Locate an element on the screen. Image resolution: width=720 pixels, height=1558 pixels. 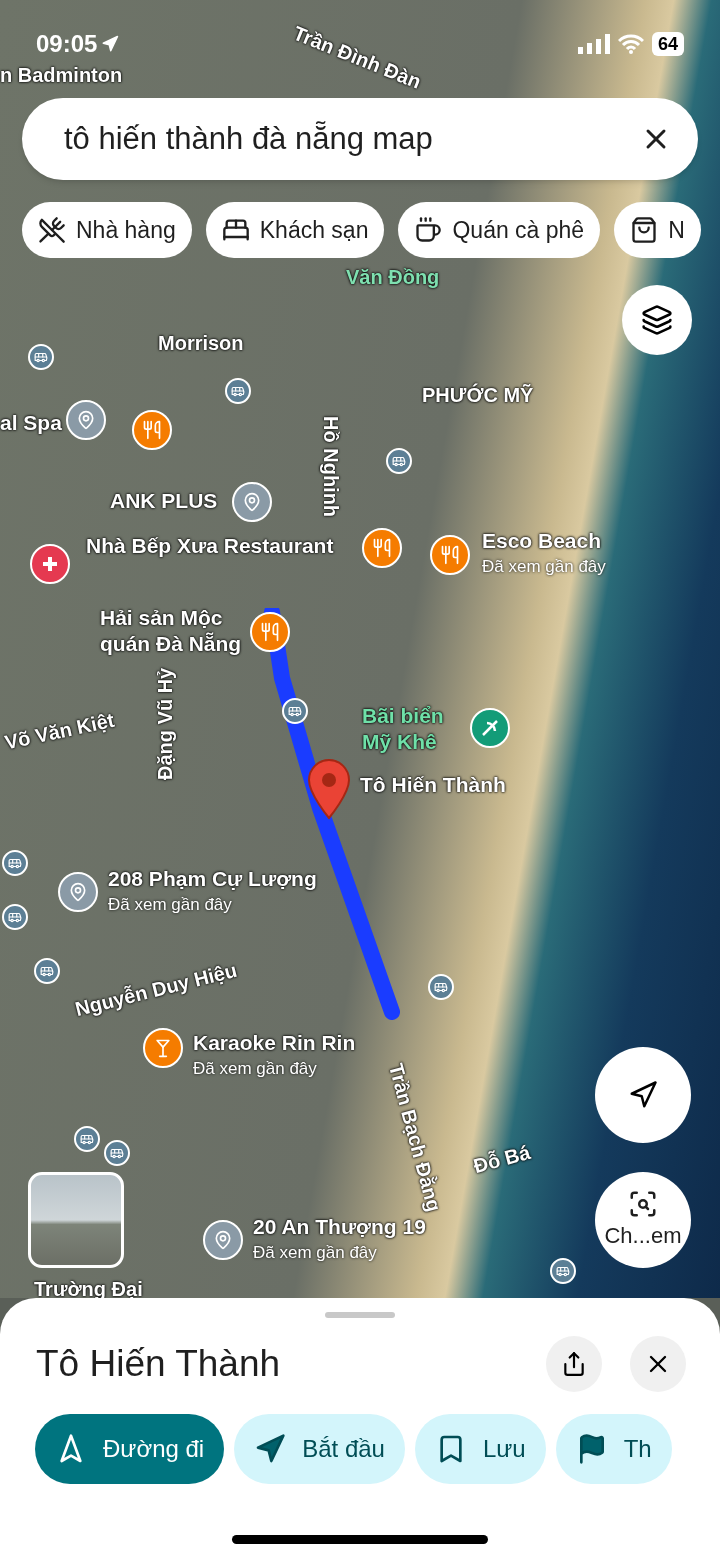
bag-icon is located at coordinates (644, 230).